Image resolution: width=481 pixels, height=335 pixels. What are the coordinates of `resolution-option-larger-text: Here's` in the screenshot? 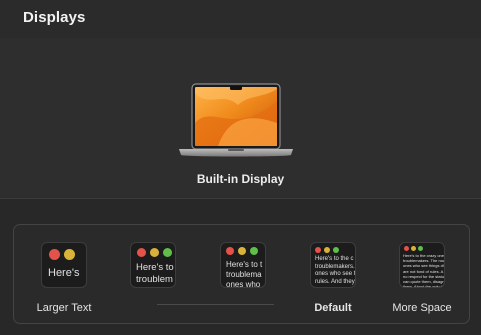 It's located at (64, 265).